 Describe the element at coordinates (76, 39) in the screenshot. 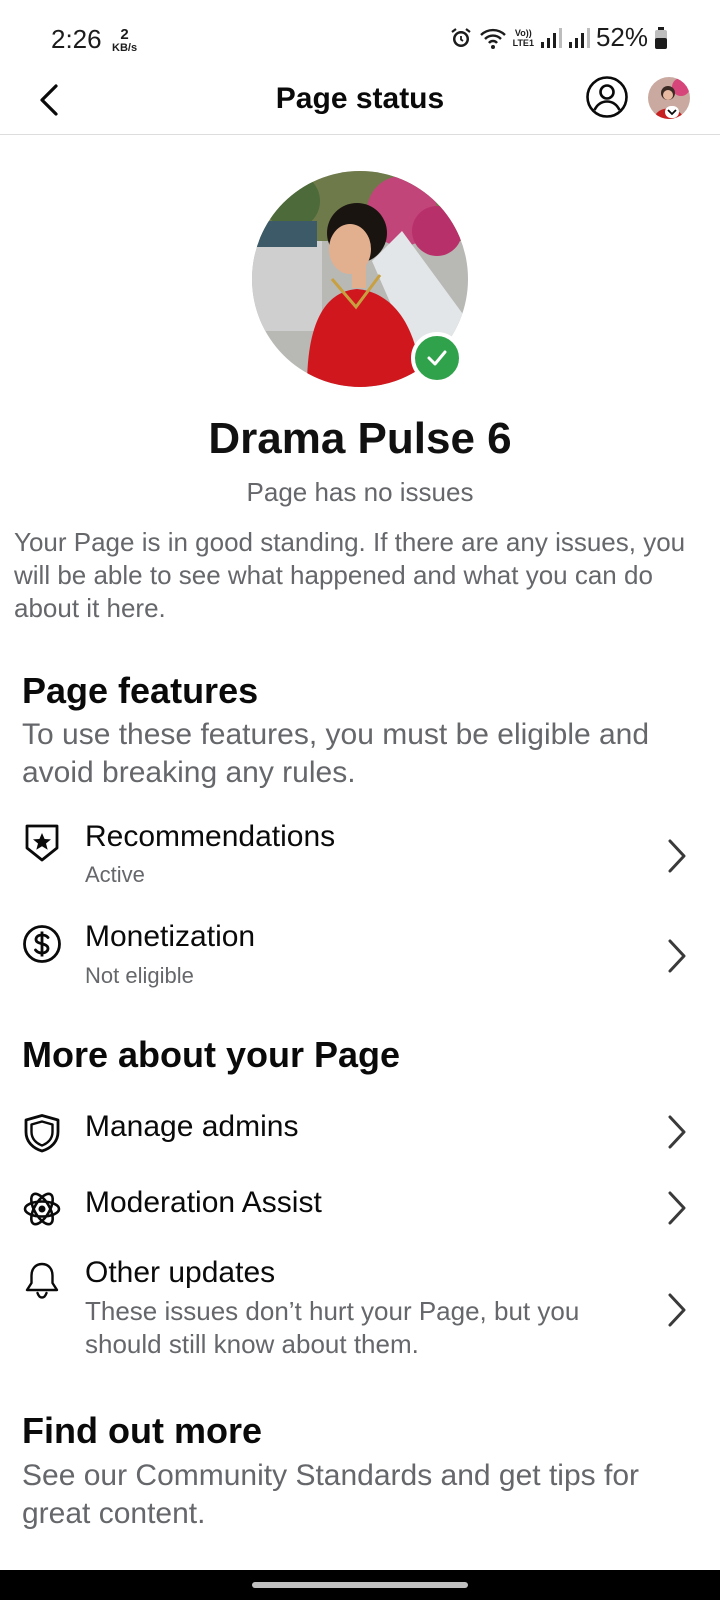

I see `status-time: 2:26` at that location.